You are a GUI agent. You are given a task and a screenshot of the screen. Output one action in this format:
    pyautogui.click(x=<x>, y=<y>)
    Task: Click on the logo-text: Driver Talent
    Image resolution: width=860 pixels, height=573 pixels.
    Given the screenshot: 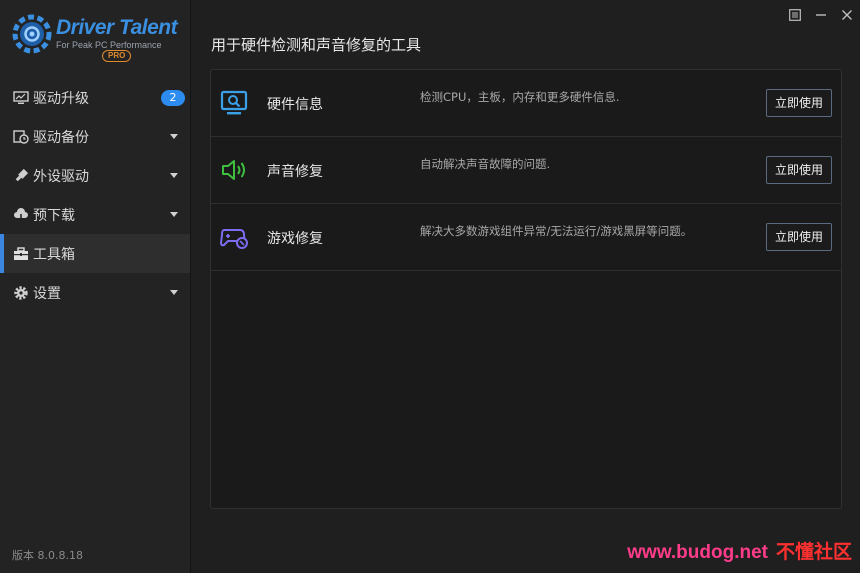 What is the action you would take?
    pyautogui.click(x=117, y=27)
    